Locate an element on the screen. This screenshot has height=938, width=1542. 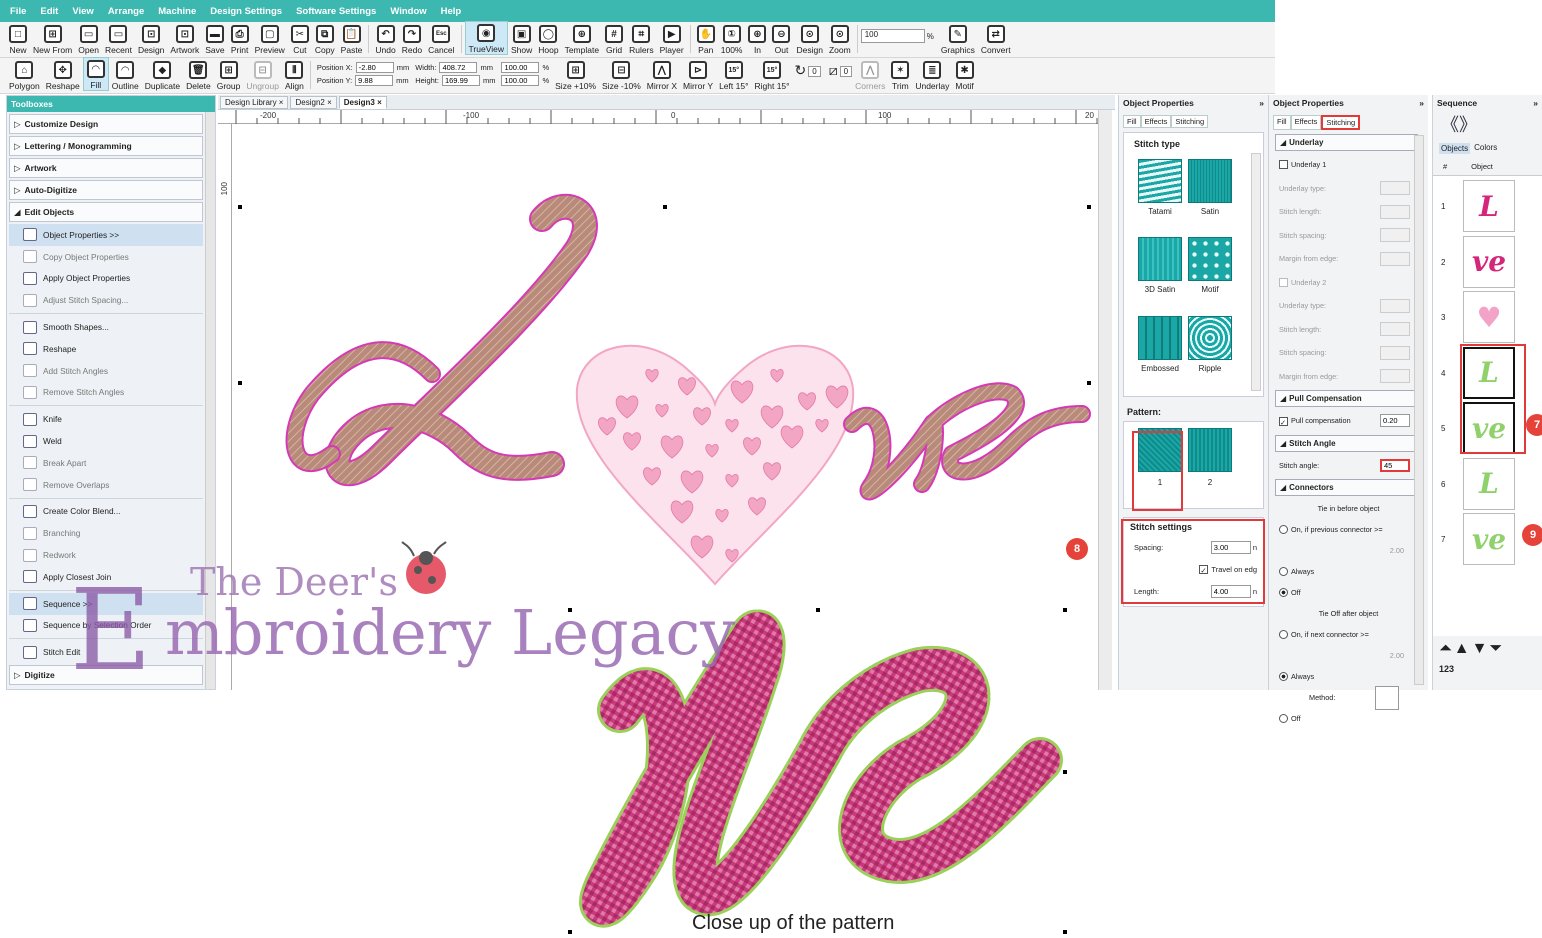
sequence-object-thumbnail: ♥ is located at coordinates (1489, 317).